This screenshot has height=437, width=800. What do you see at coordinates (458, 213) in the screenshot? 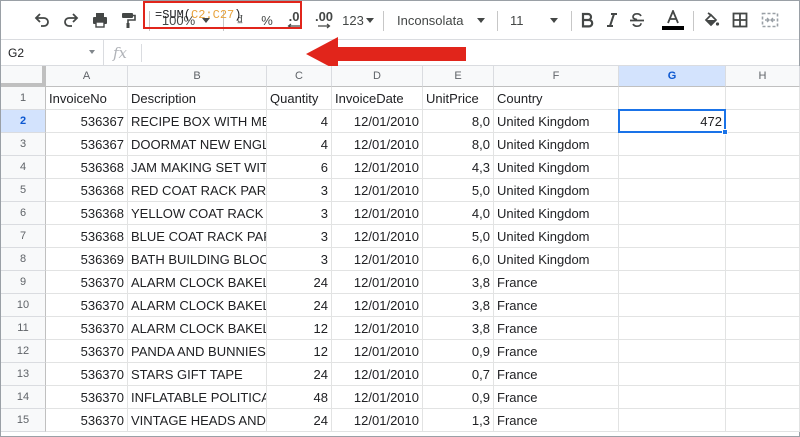
I see `cell-e6: 4,0` at bounding box center [458, 213].